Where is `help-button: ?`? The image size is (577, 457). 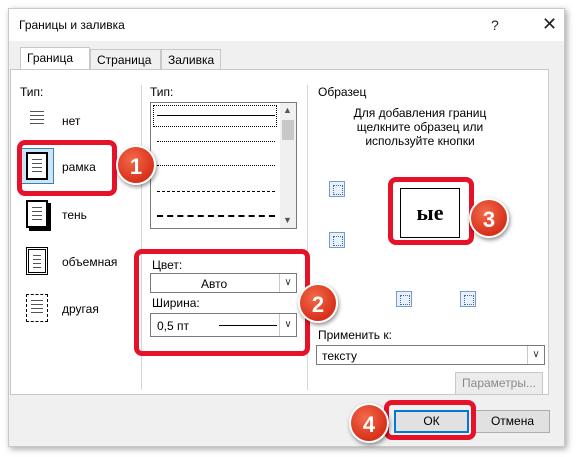 help-button: ? is located at coordinates (495, 25).